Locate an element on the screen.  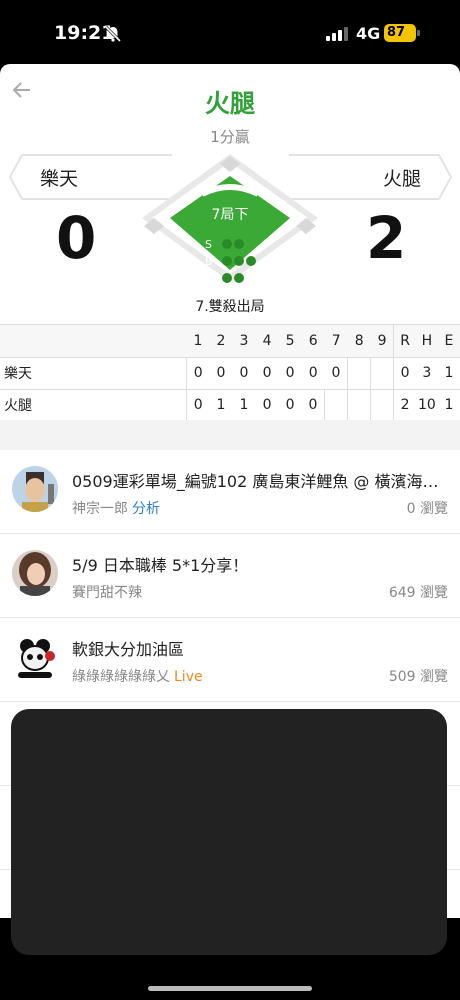
inning-header: 2 is located at coordinates (221, 341).